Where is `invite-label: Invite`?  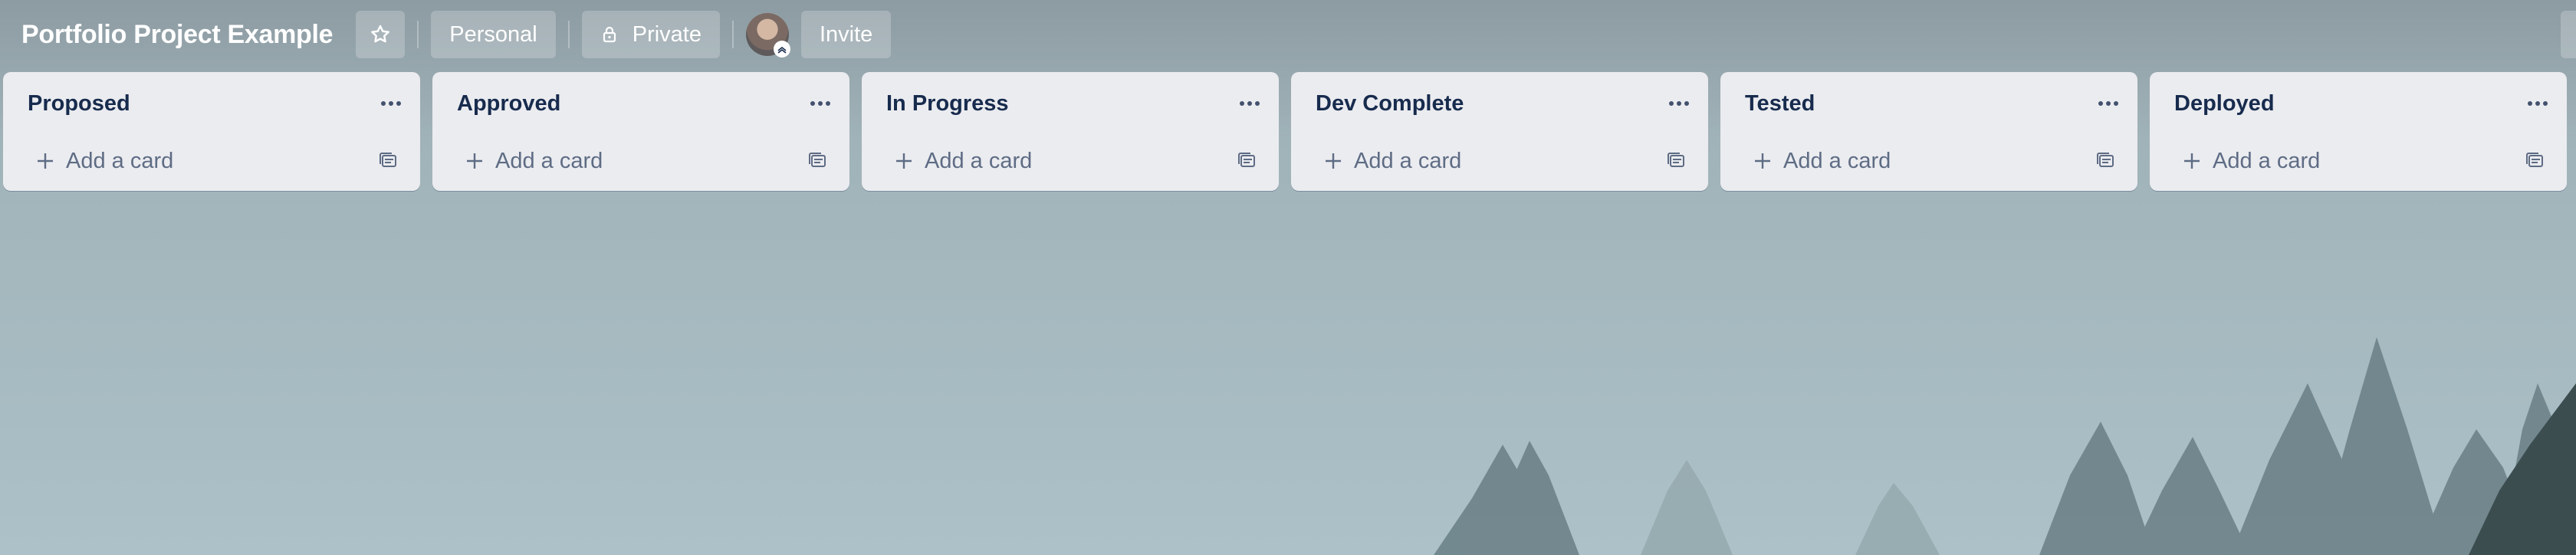
invite-label: Invite is located at coordinates (847, 34).